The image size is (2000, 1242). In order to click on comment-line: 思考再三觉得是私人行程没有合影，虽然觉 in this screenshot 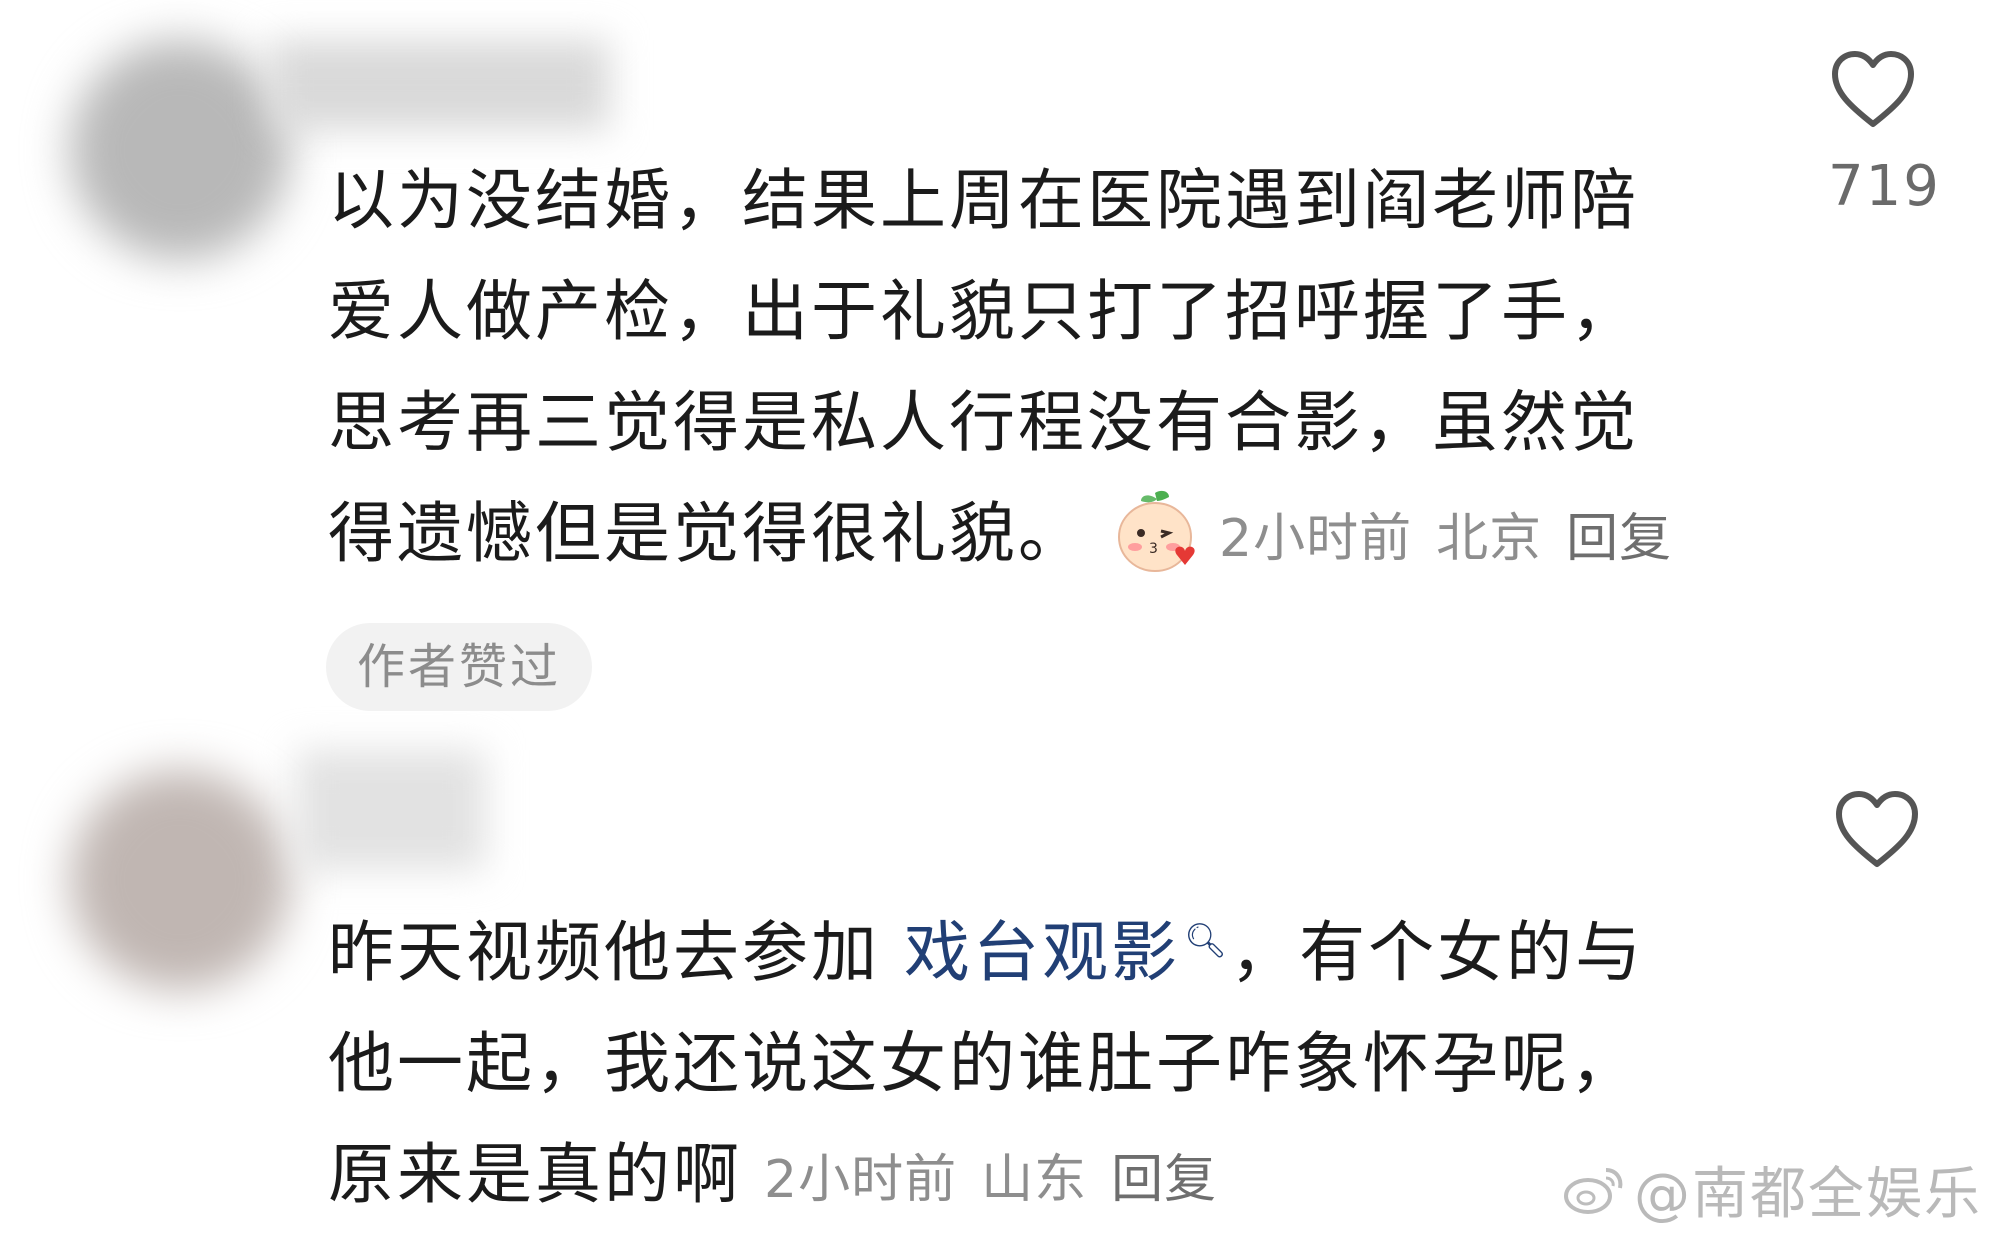, I will do `click(983, 422)`.